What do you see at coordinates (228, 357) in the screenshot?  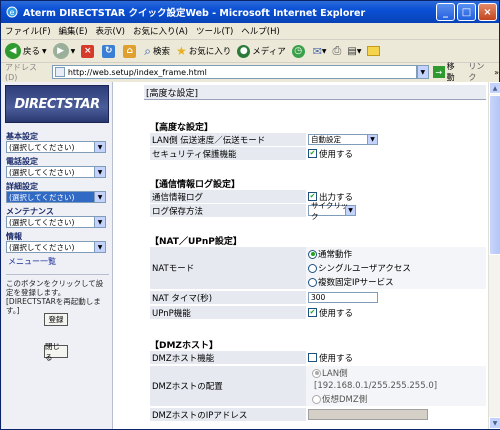 I see `dmz-func-label: DMZホスト機能` at bounding box center [228, 357].